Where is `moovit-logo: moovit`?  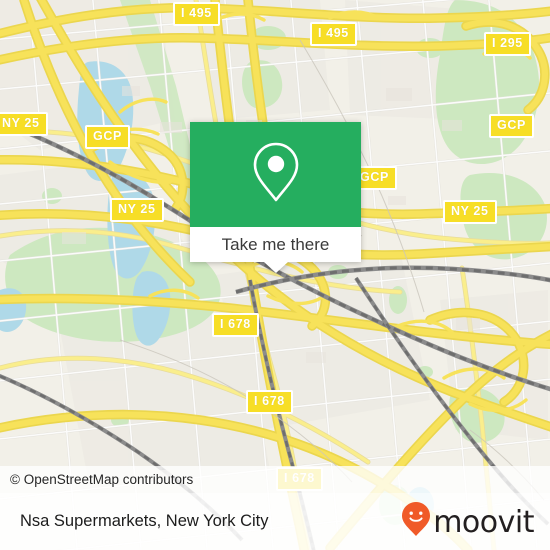
moovit-logo: moovit is located at coordinates (467, 521).